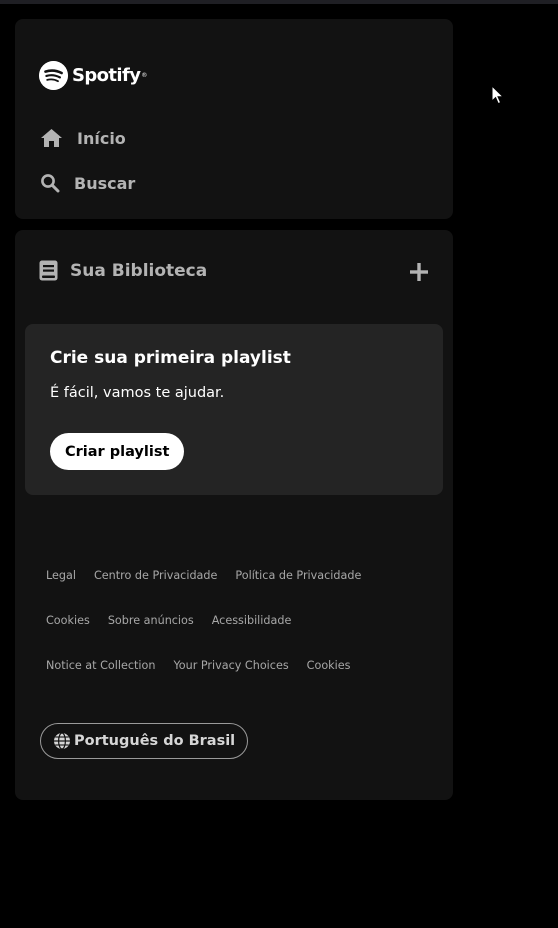 The height and width of the screenshot is (928, 558). Describe the element at coordinates (144, 75) in the screenshot. I see `logo-trademark: ®` at that location.